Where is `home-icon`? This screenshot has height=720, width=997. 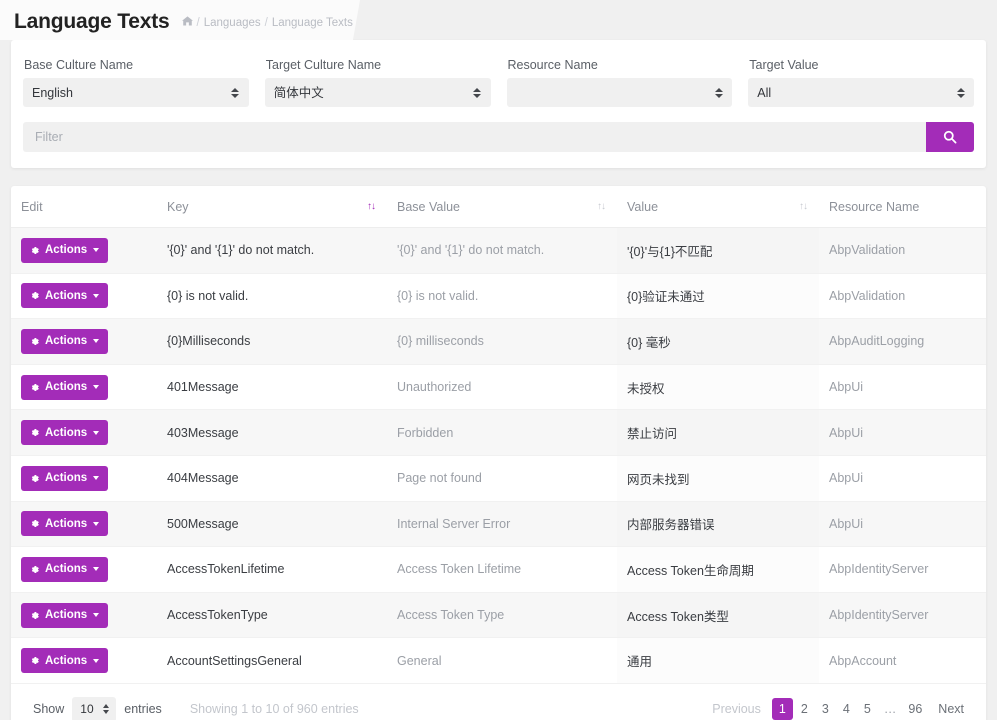 home-icon is located at coordinates (187, 22).